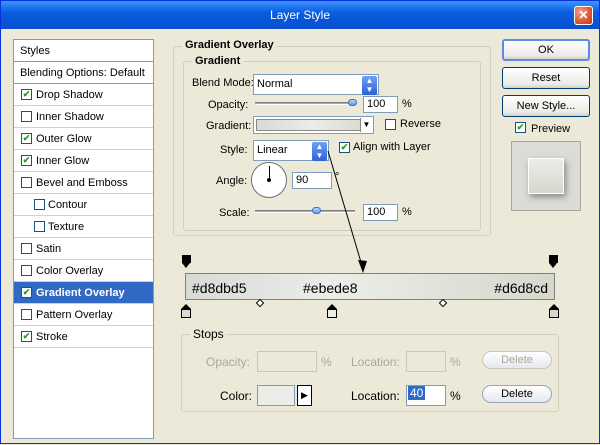  Describe the element at coordinates (390, 124) in the screenshot. I see `reverse-checkbox` at that location.